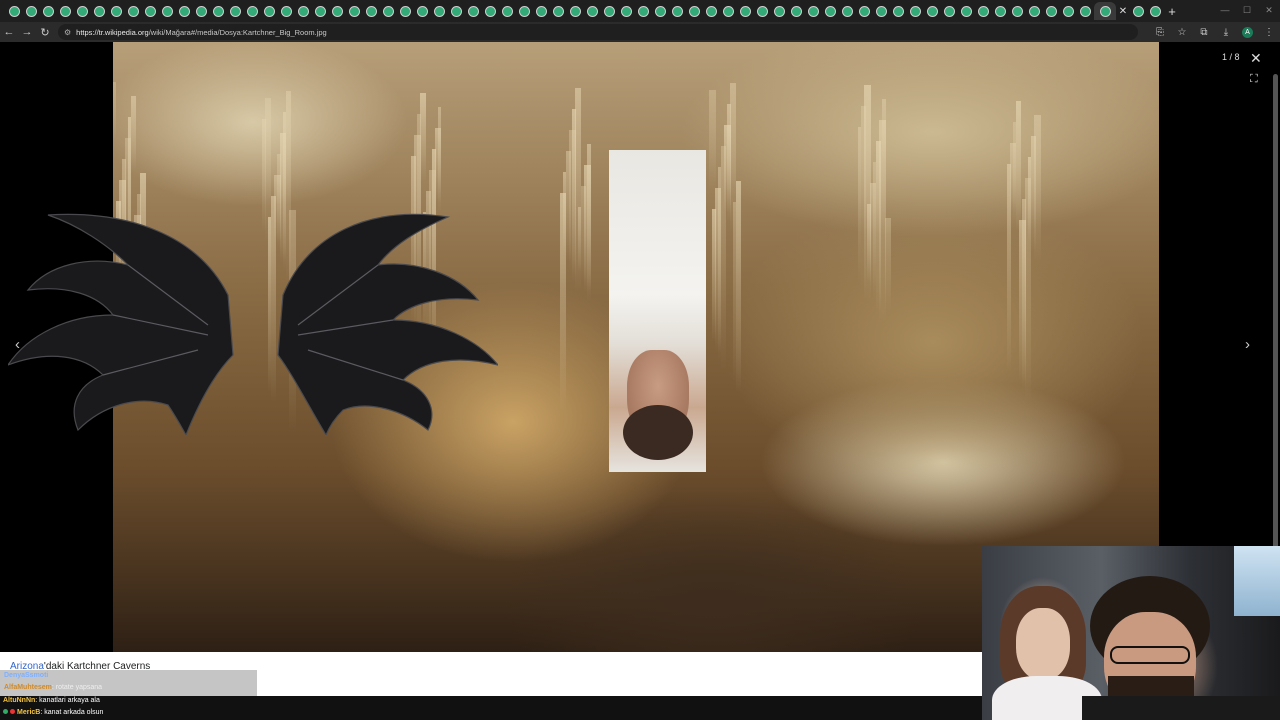  Describe the element at coordinates (1172, 11) in the screenshot. I see `new-tab-icon: +` at that location.